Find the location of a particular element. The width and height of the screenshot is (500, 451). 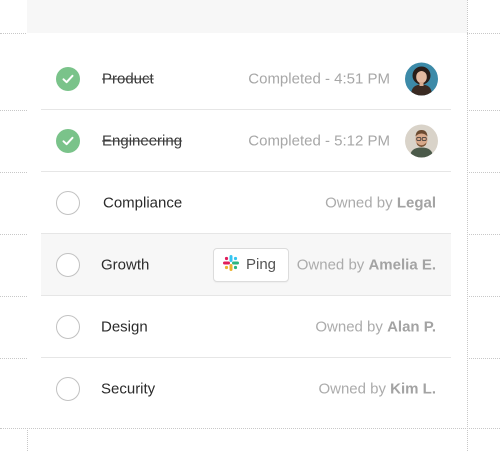

ping-button: Ping is located at coordinates (251, 264).